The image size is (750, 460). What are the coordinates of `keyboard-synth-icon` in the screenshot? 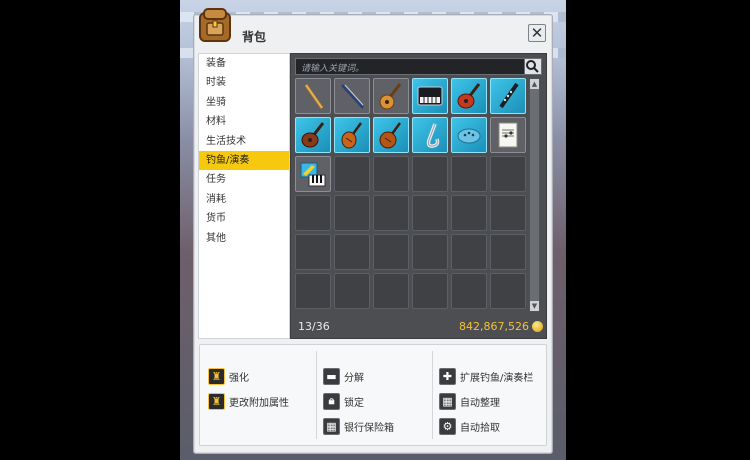 It's located at (313, 174).